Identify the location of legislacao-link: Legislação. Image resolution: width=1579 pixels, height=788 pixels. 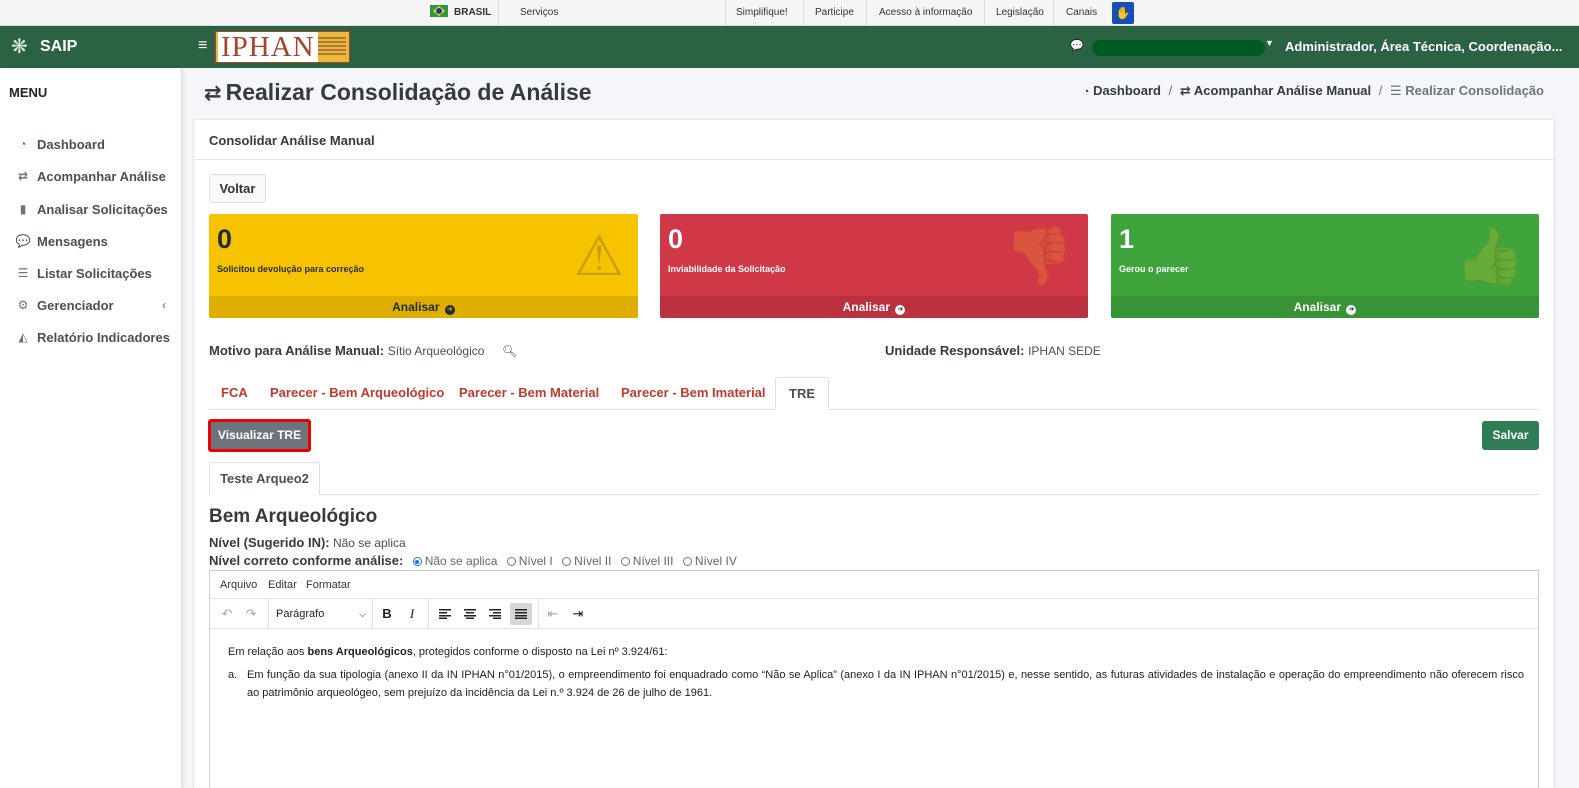
(1020, 13).